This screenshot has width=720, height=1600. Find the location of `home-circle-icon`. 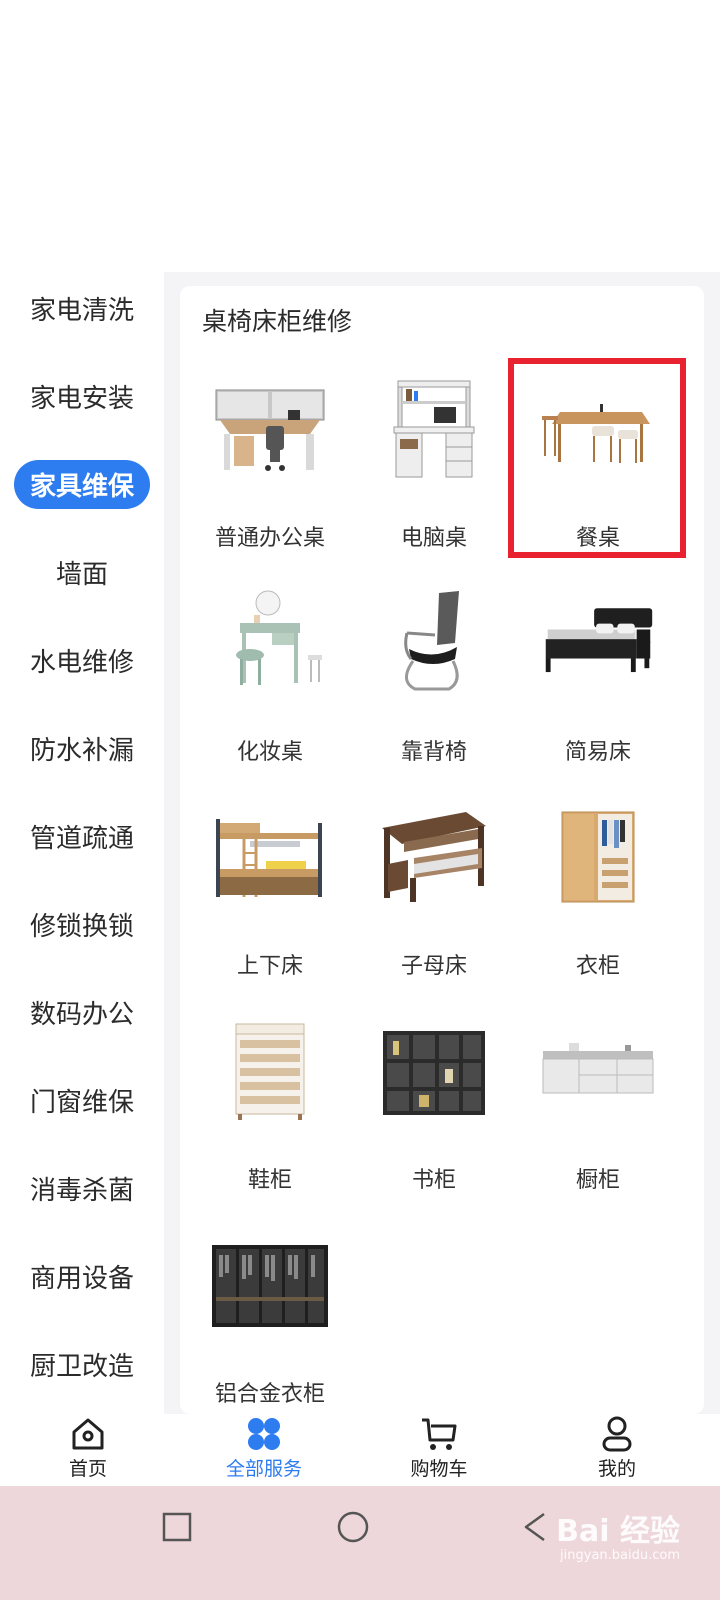

home-circle-icon is located at coordinates (353, 1529).